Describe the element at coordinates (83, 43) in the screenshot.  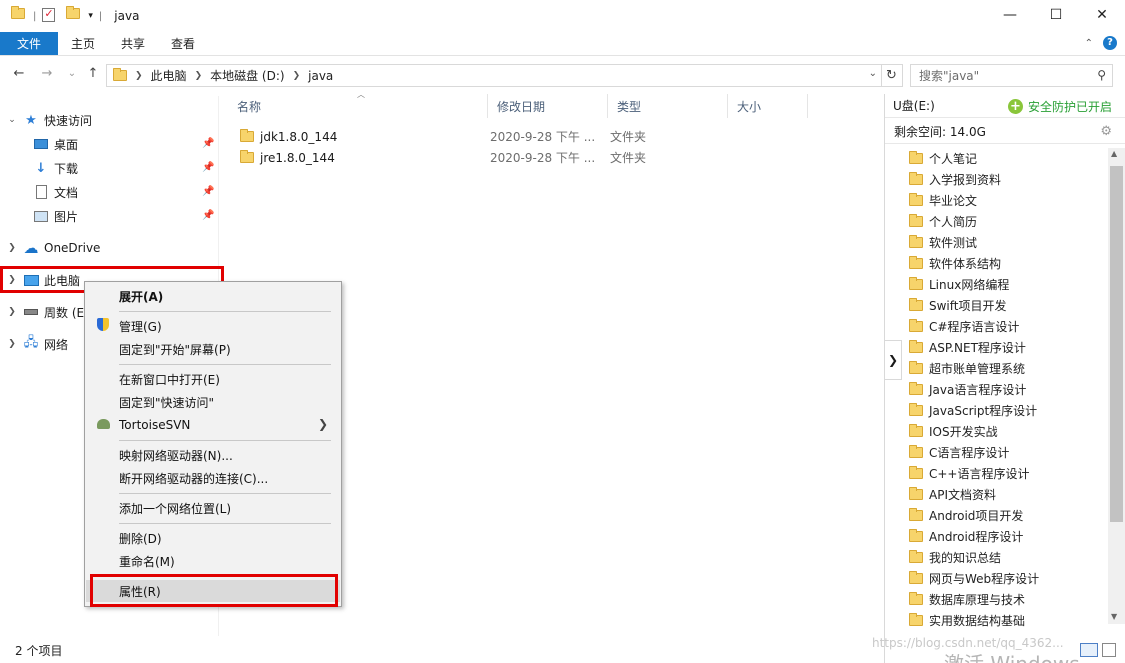
I see `tab-home: 主页` at that location.